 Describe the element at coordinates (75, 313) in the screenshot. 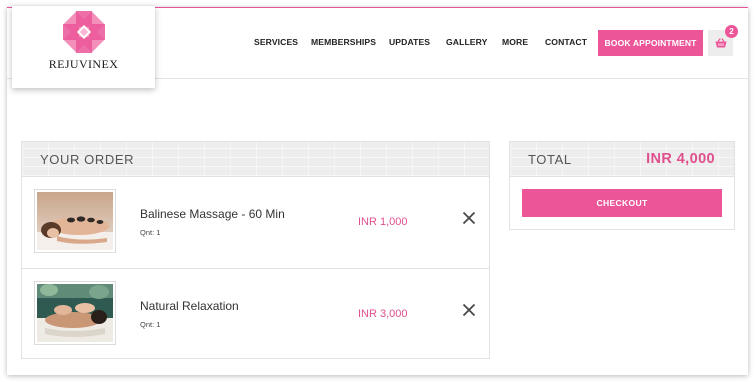

I see `back-massage-photo` at that location.